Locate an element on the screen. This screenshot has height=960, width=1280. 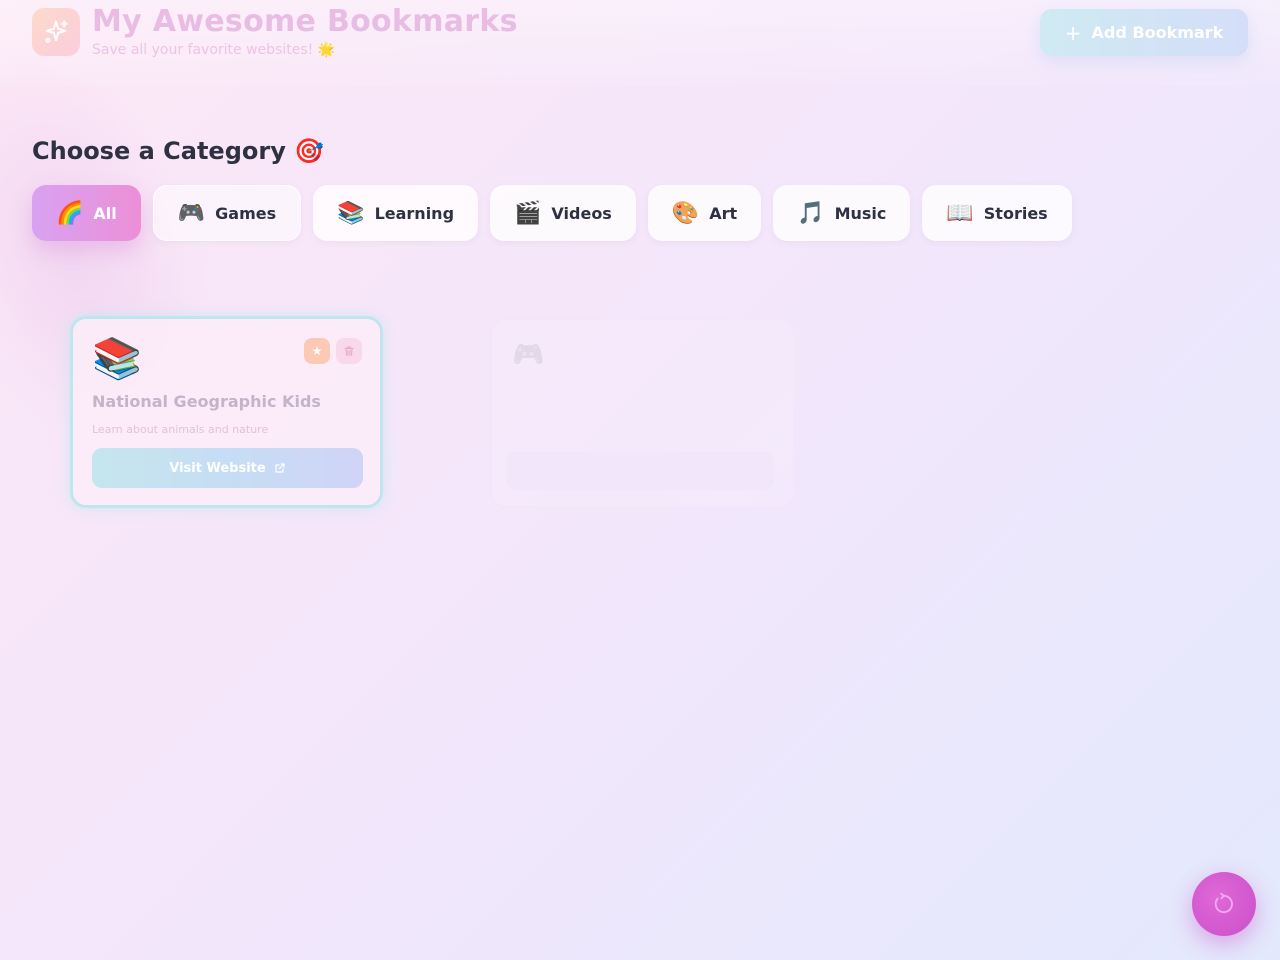
category-heading: Choose a Category 🎯 is located at coordinates (178, 151).